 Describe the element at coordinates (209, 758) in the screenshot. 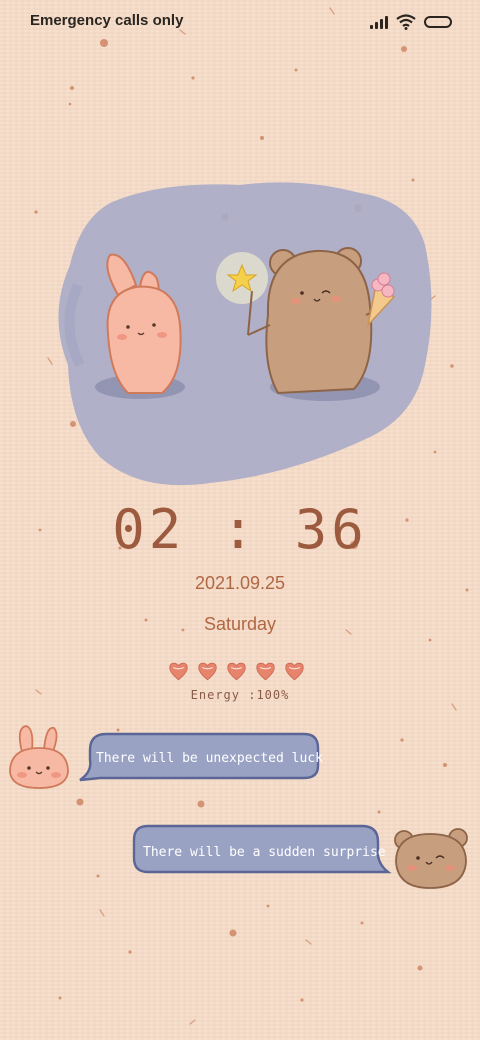

I see `message-text-left: There will be unexpected luck` at that location.